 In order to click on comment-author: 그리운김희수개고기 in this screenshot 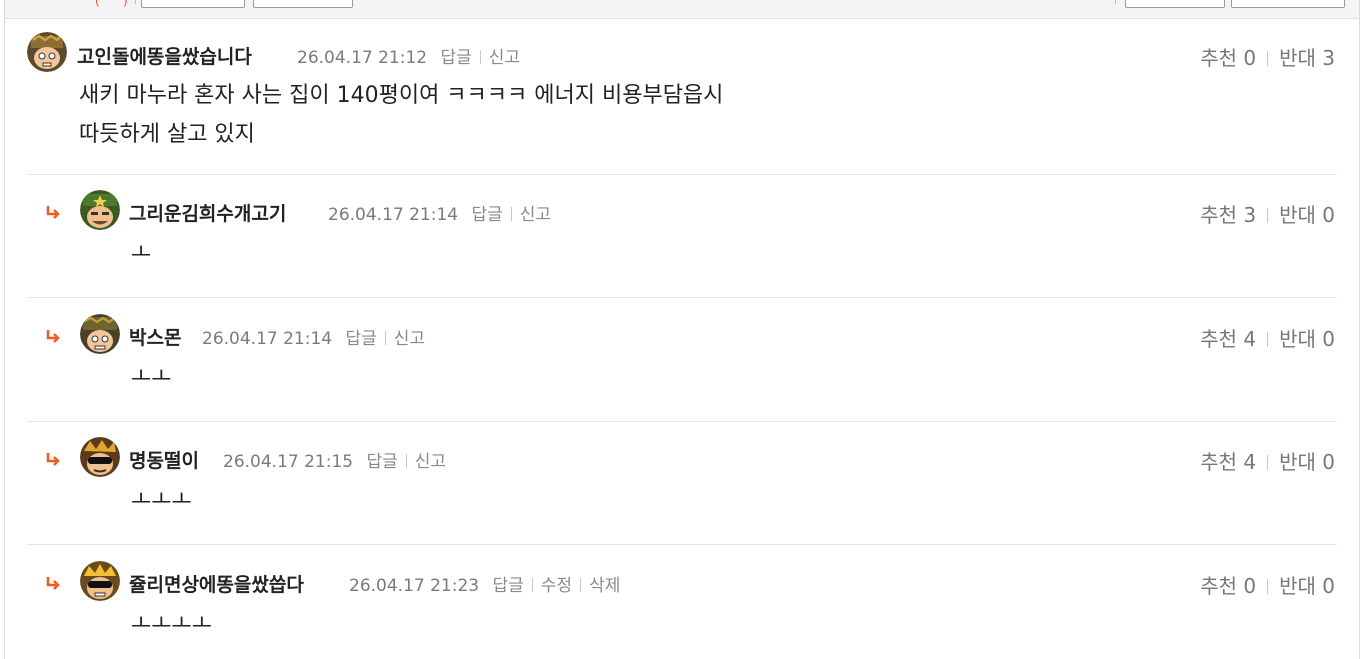, I will do `click(207, 212)`.